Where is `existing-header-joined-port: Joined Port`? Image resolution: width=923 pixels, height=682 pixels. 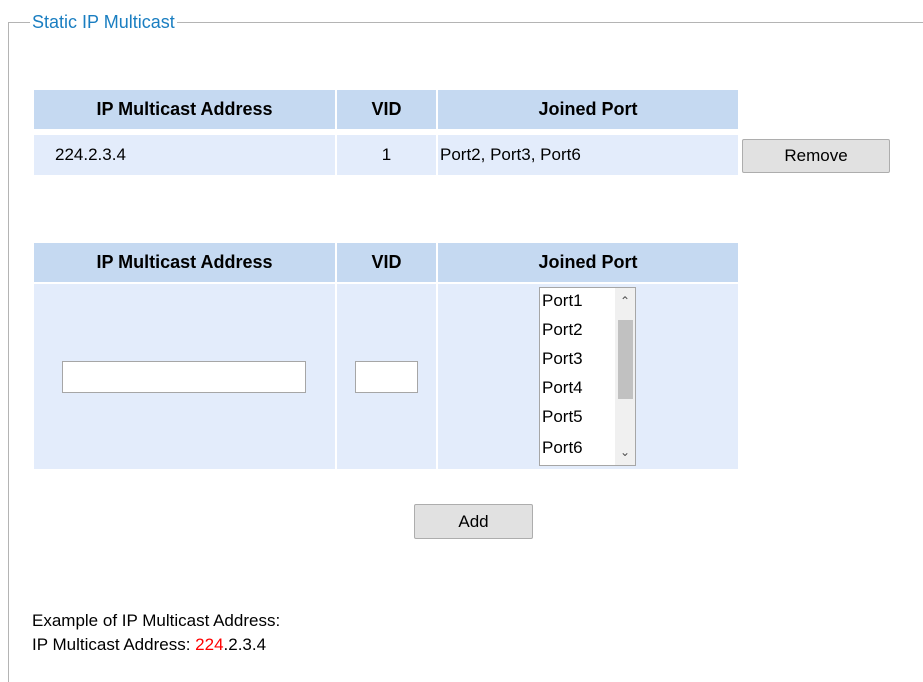 existing-header-joined-port: Joined Port is located at coordinates (588, 109).